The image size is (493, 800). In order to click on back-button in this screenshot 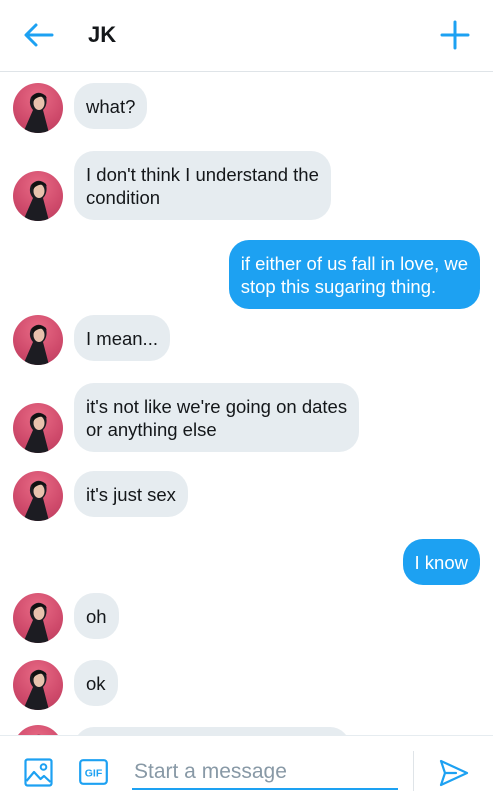, I will do `click(39, 35)`.